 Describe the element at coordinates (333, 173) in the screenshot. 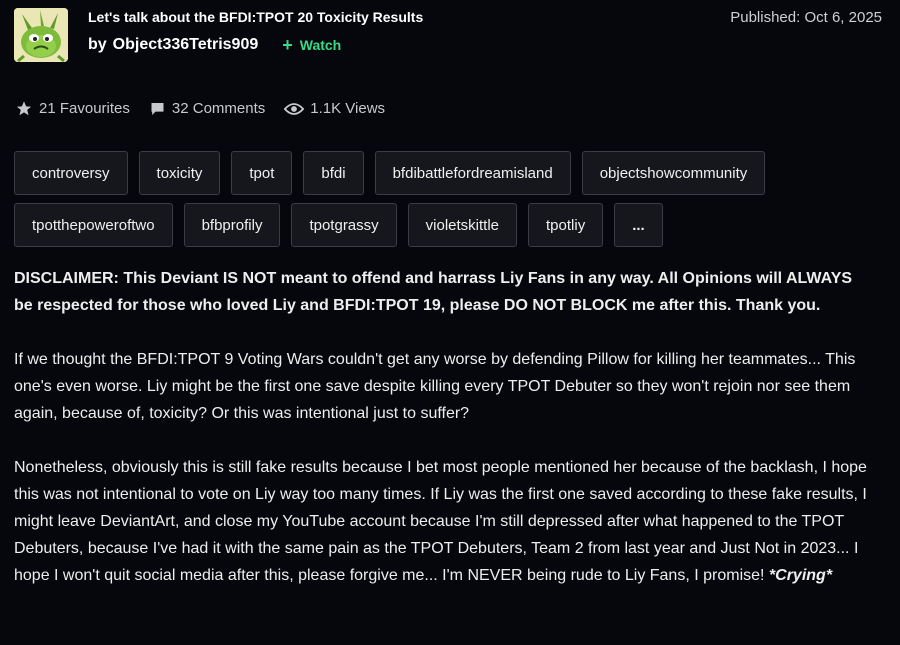

I see `tag-bfdi: bfdi` at that location.